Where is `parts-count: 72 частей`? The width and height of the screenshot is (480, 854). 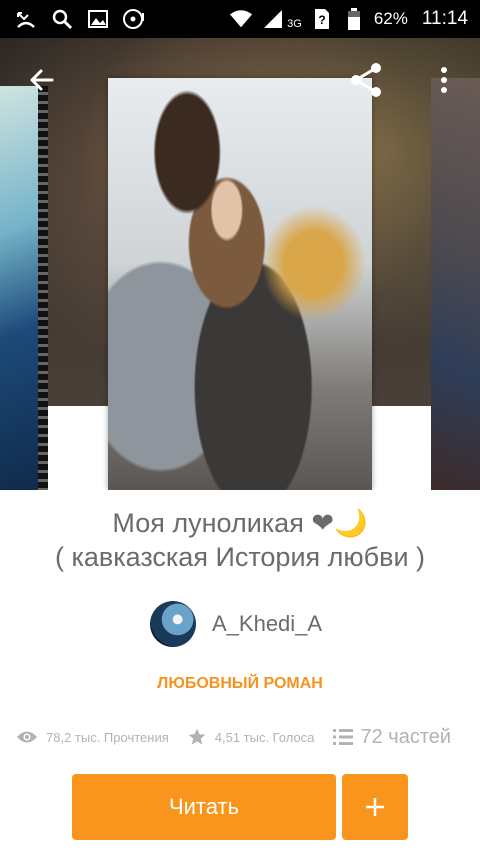
parts-count: 72 частей is located at coordinates (406, 737).